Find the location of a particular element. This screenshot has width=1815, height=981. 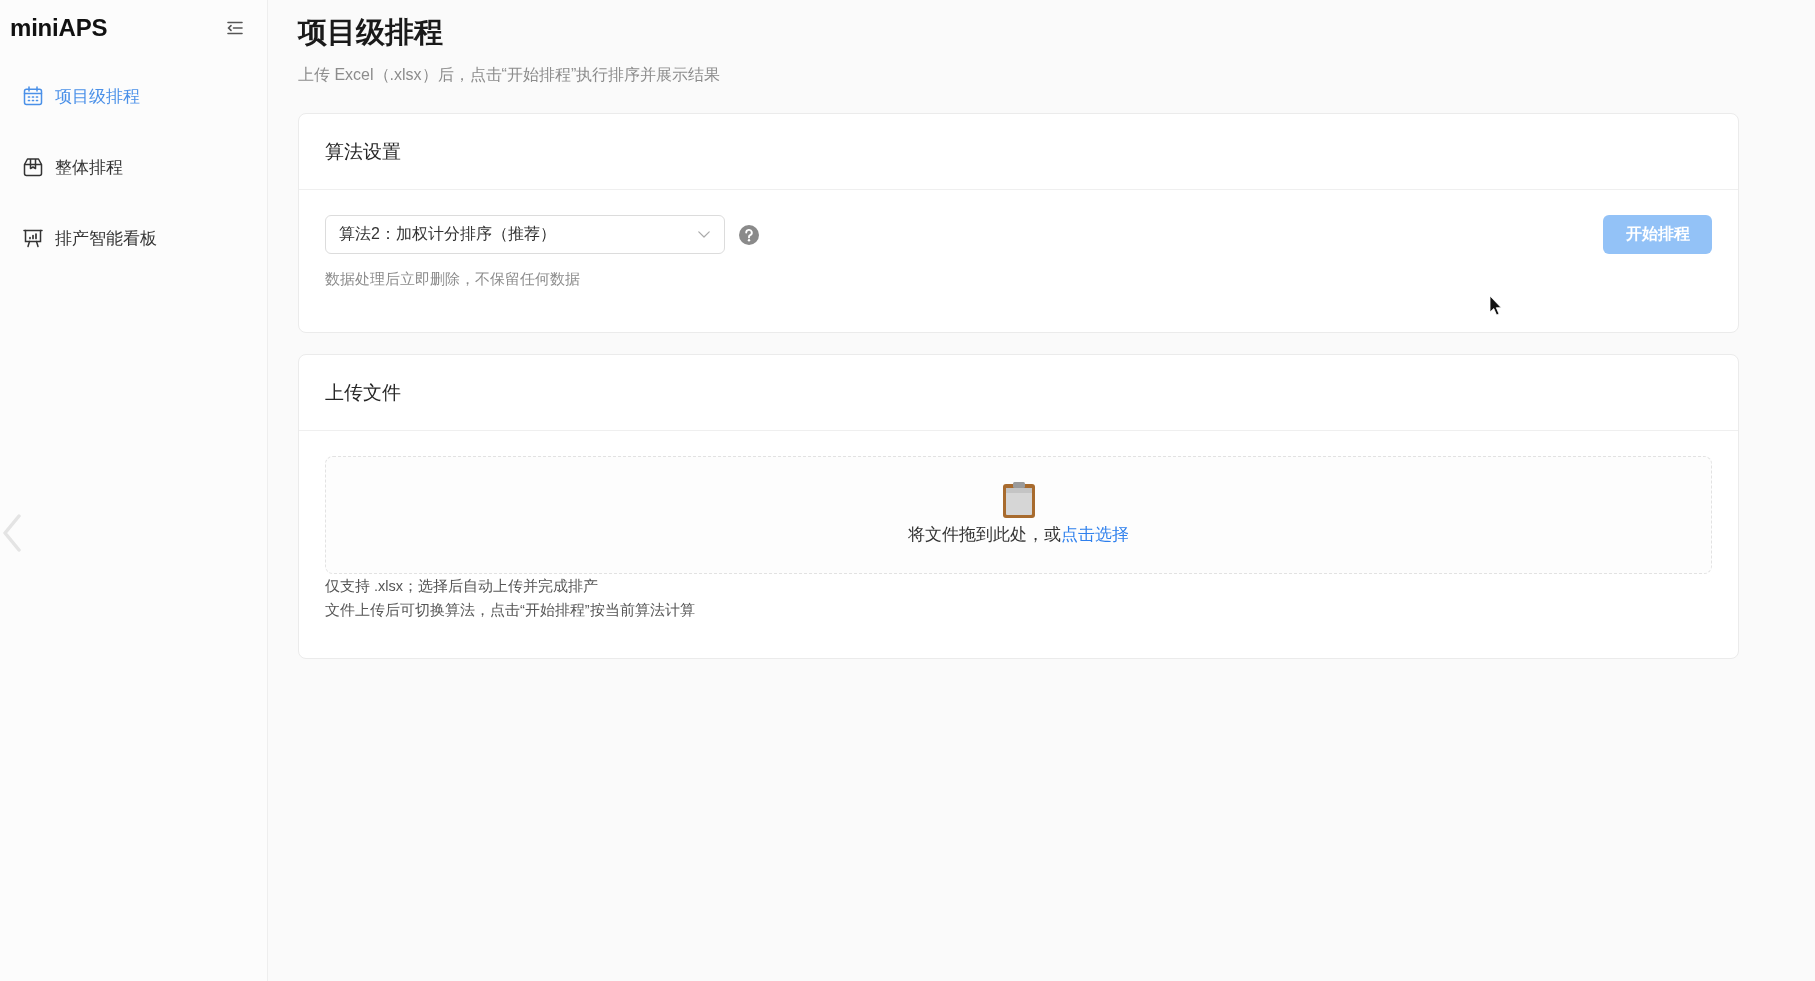

upload-note: 文件上传后可切换算法，点击“开始排程”按当前算法计算 is located at coordinates (510, 610).